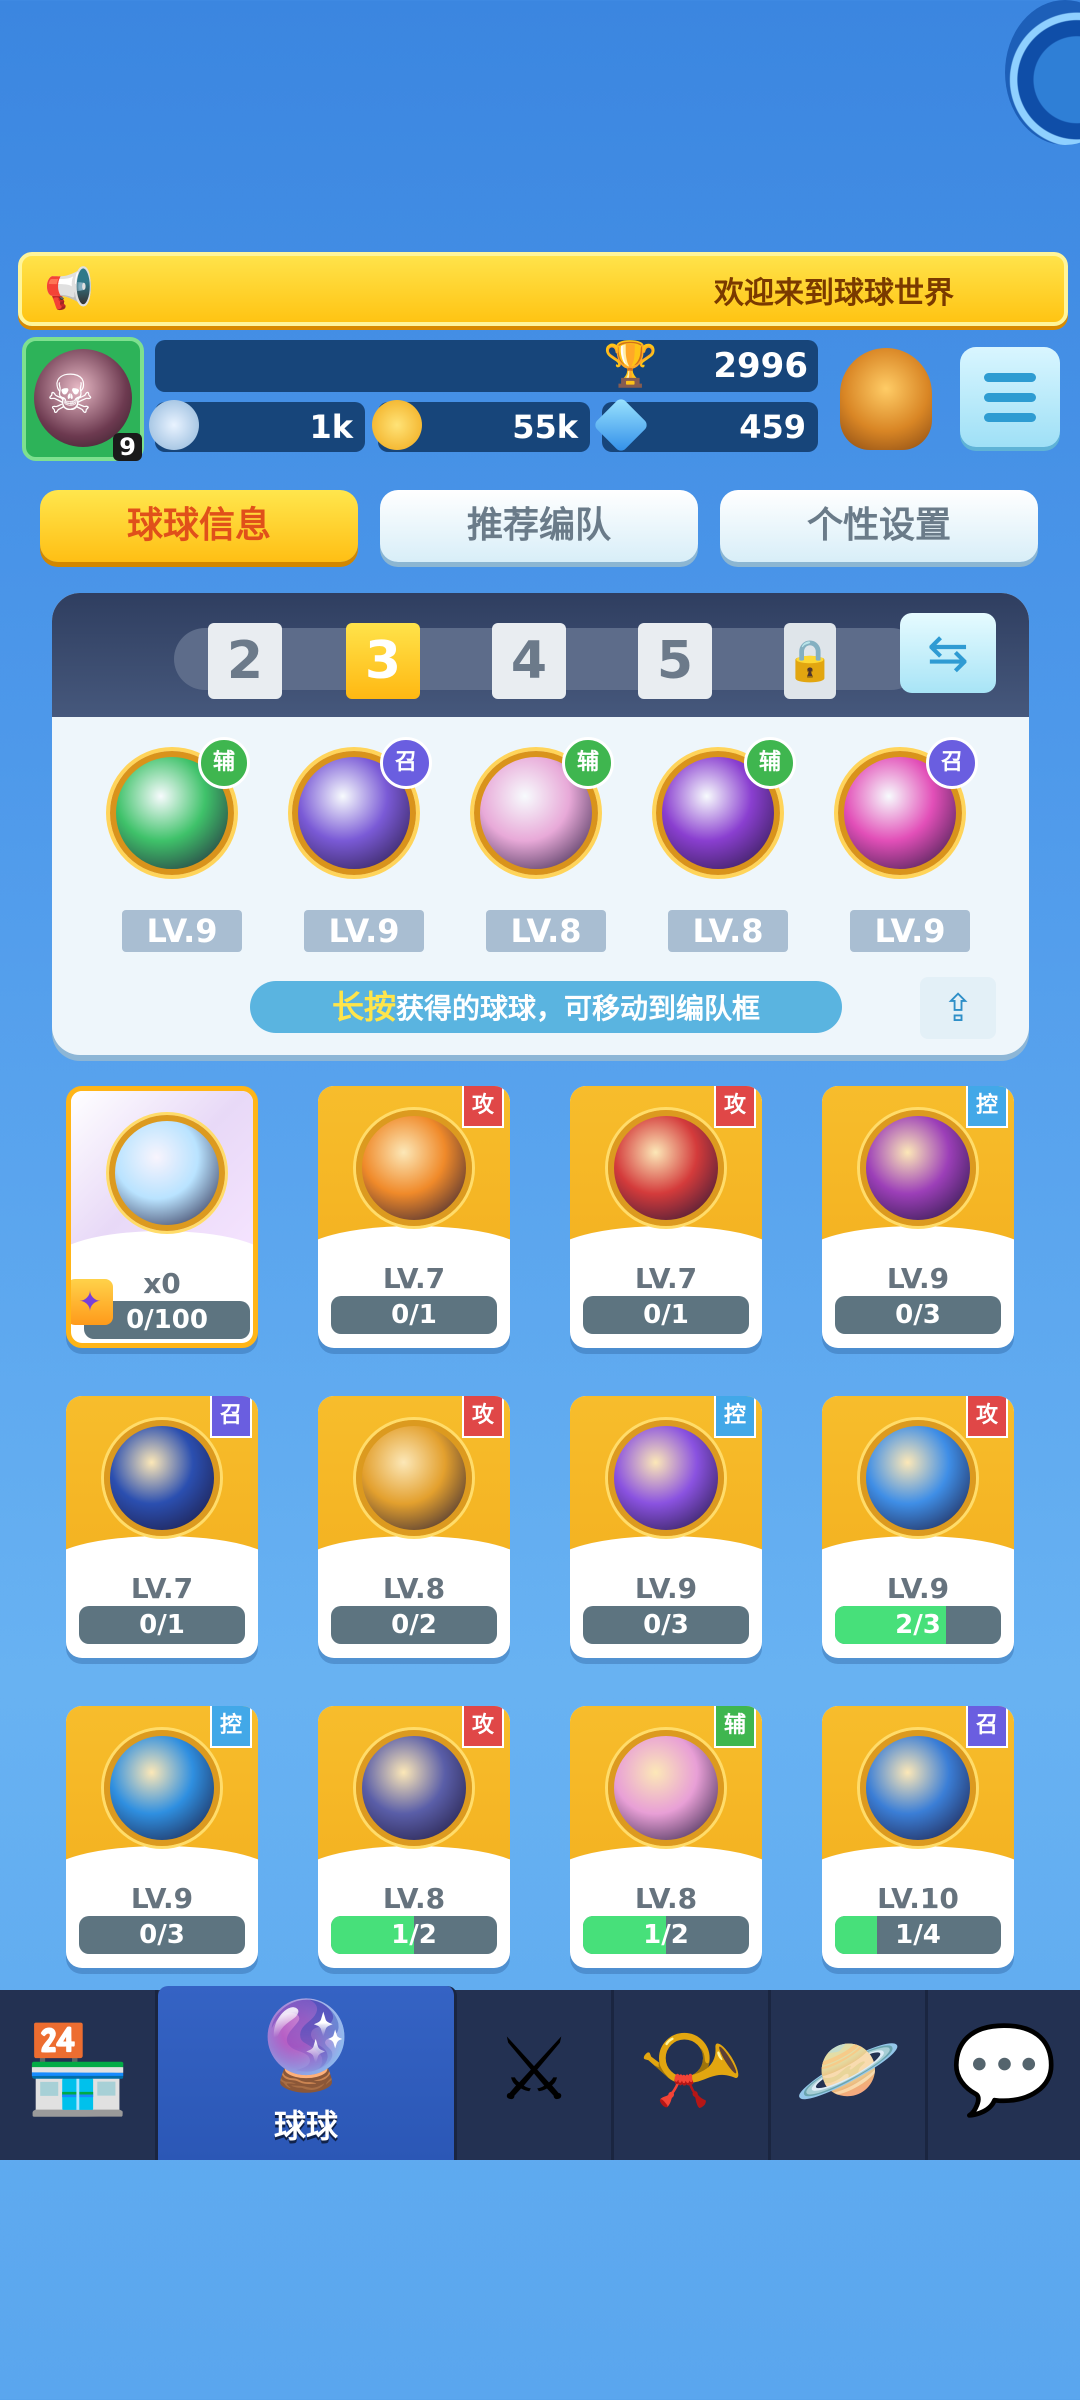 This screenshot has height=2400, width=1080. I want to click on nav-balls: 🔮 球球, so click(307, 2073).